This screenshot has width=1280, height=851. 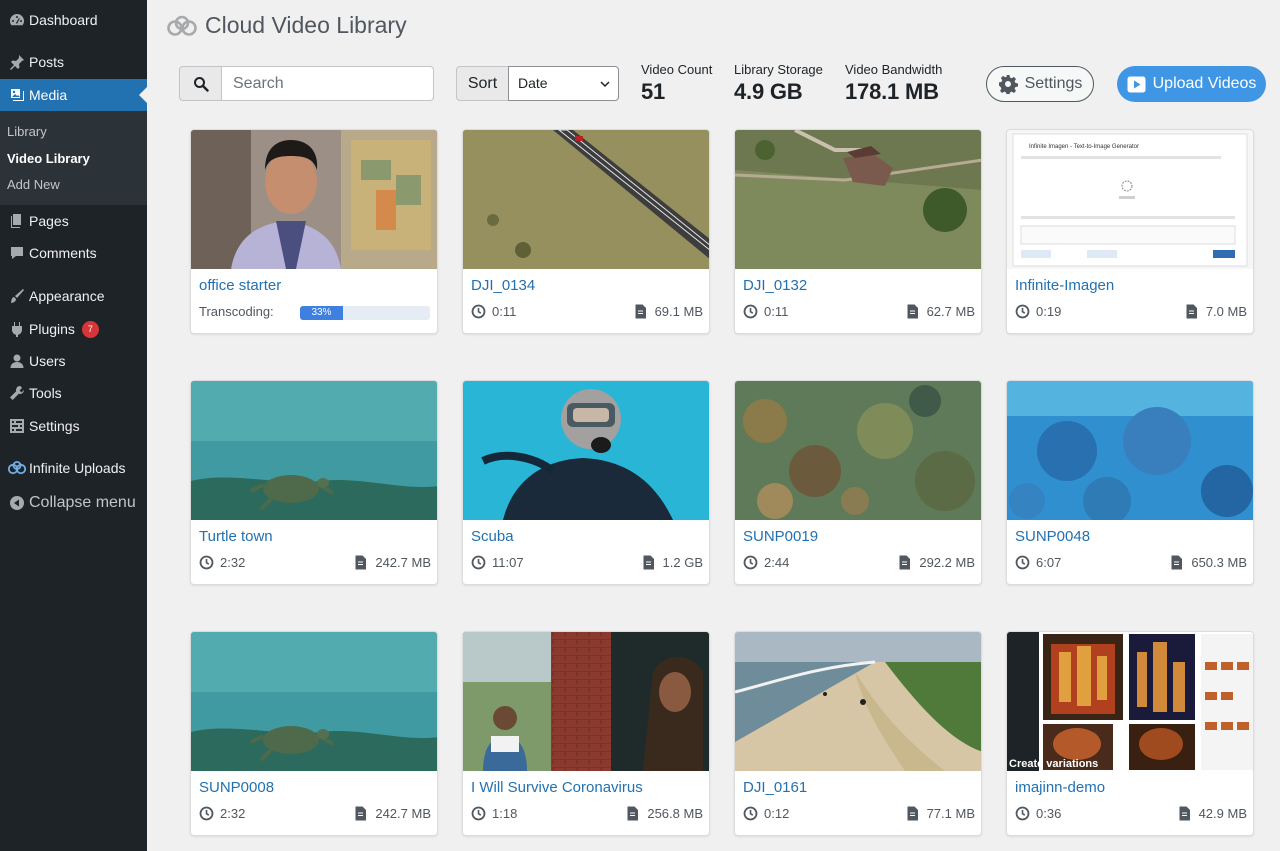 What do you see at coordinates (893, 83) in the screenshot?
I see `stat-video-bandwidth: Video Bandwidth 178.1 MB` at bounding box center [893, 83].